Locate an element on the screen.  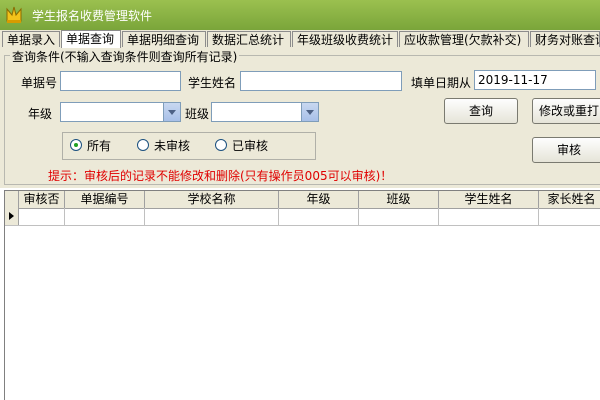
edit-reprint-button: 修改或重打 is located at coordinates (566, 111).